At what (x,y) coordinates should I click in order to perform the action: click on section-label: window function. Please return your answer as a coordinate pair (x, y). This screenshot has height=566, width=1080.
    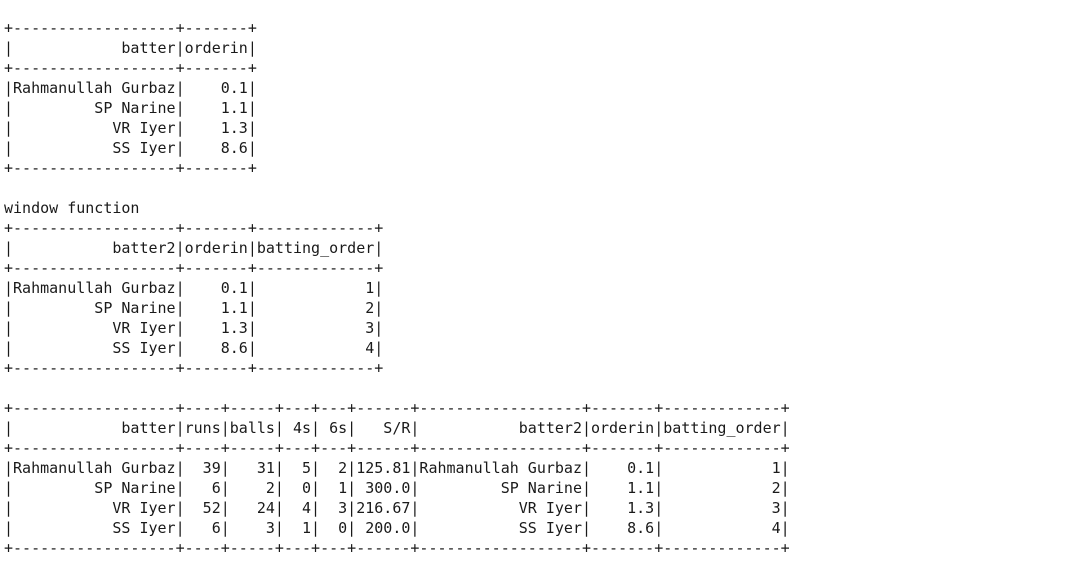
    Looking at the image, I should click on (72, 208).